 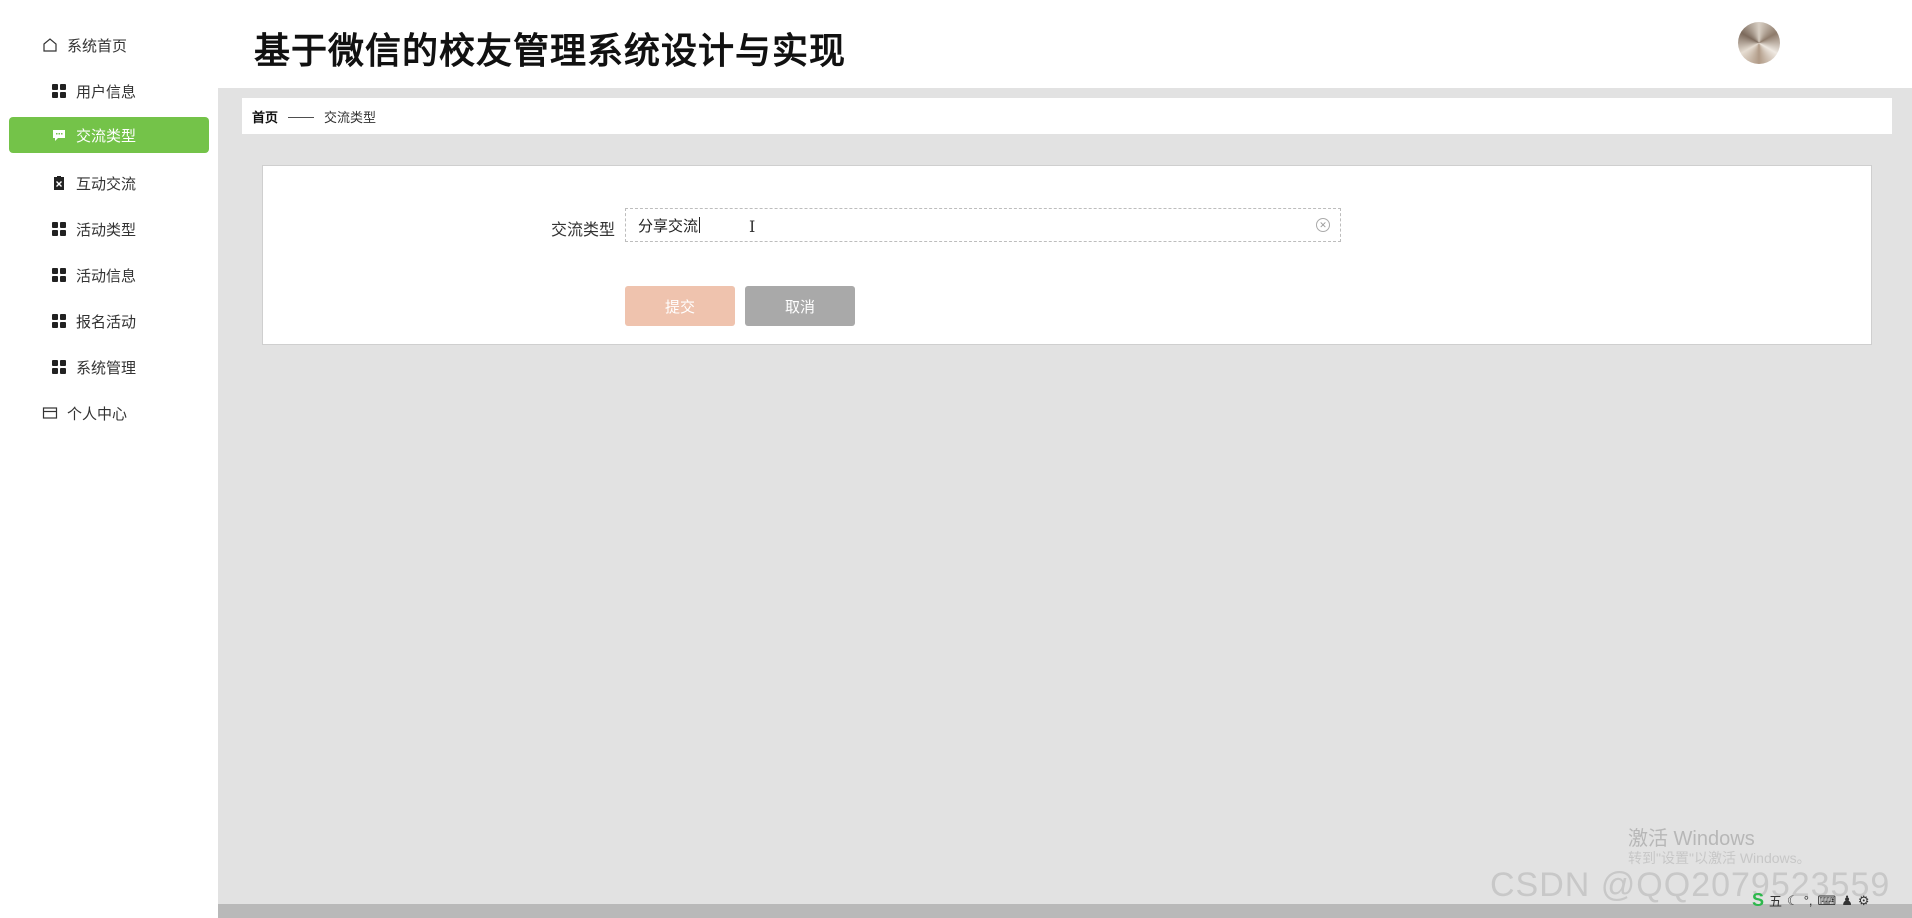 What do you see at coordinates (1759, 43) in the screenshot?
I see `avatar` at bounding box center [1759, 43].